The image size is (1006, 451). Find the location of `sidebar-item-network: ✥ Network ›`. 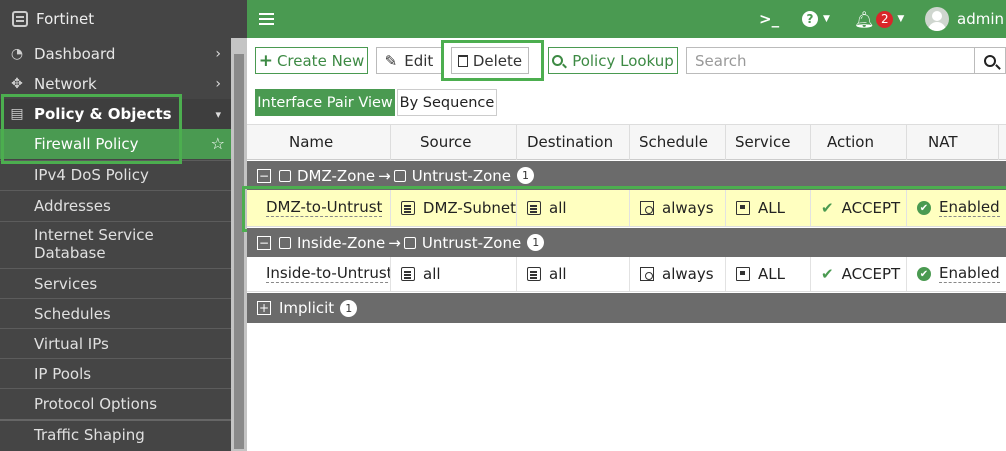

sidebar-item-network: ✥ Network › is located at coordinates (115, 84).